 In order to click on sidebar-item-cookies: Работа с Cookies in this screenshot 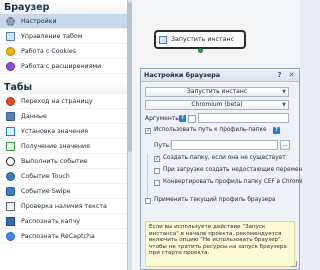, I will do `click(63, 51)`.